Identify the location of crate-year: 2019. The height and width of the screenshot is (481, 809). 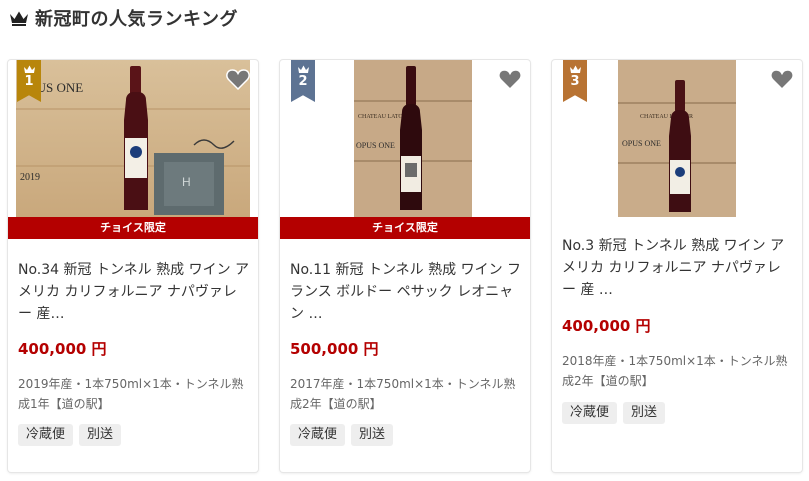
(30, 177).